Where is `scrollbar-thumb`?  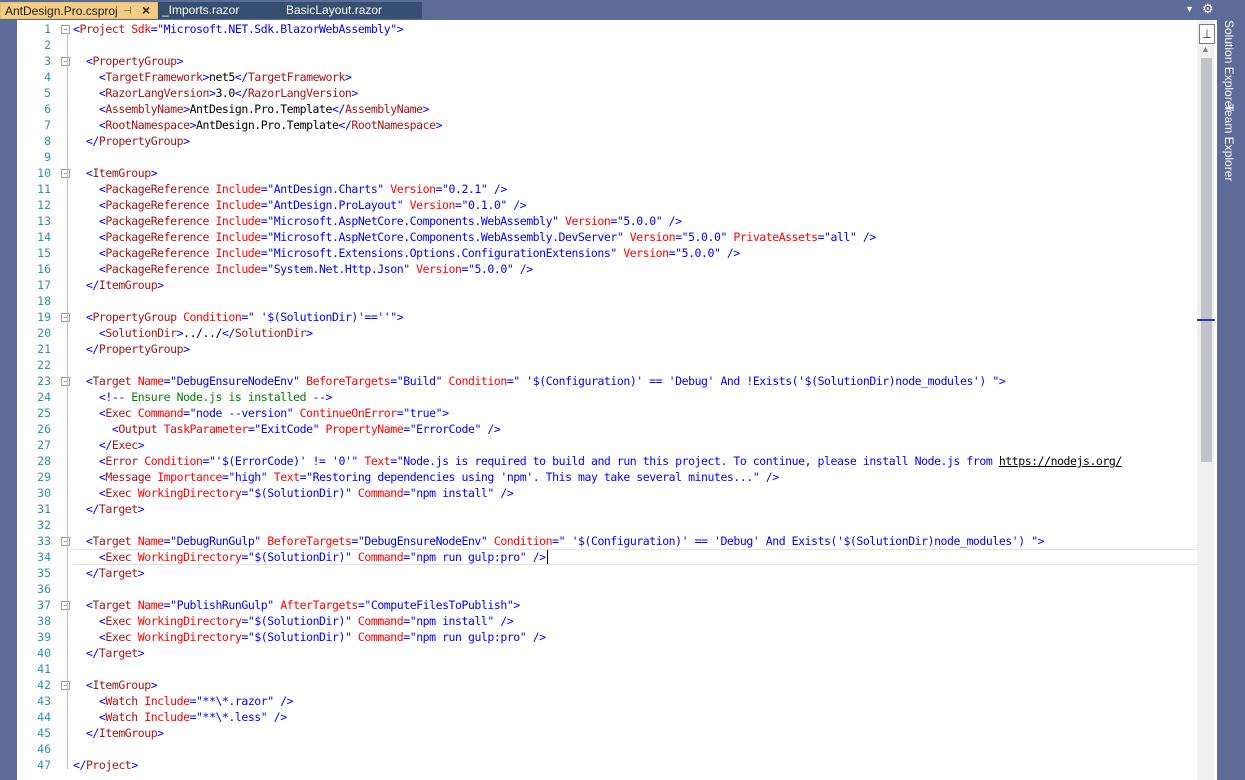
scrollbar-thumb is located at coordinates (1206, 260).